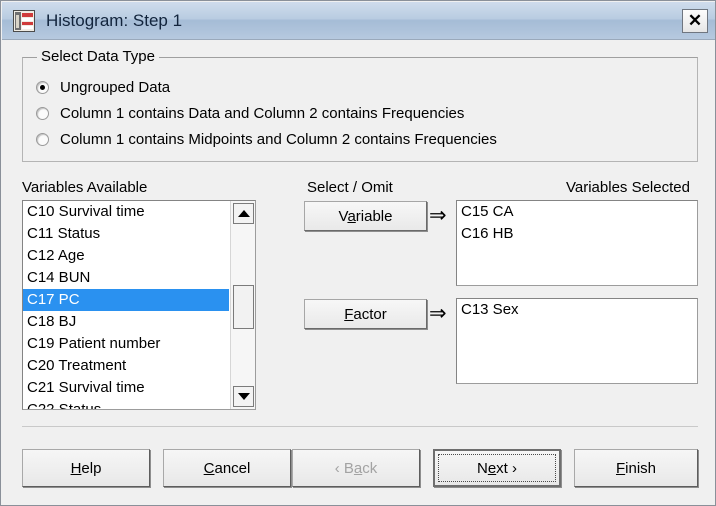 This screenshot has width=716, height=506. I want to click on variables-available-label: Variables Available, so click(85, 187).